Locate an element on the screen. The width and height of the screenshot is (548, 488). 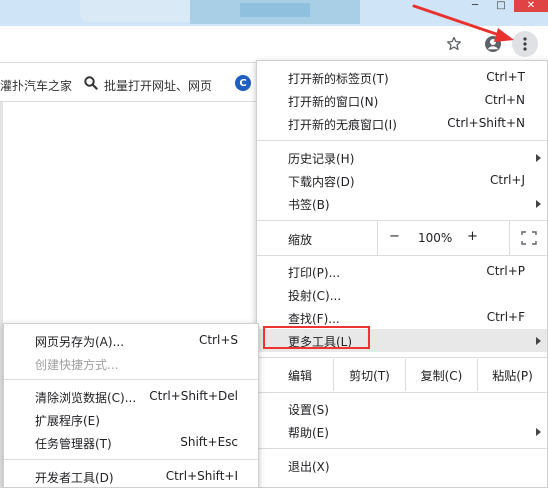
menu-item-new-window: 打开新的窗口(N) Ctrl+N is located at coordinates (402, 100).